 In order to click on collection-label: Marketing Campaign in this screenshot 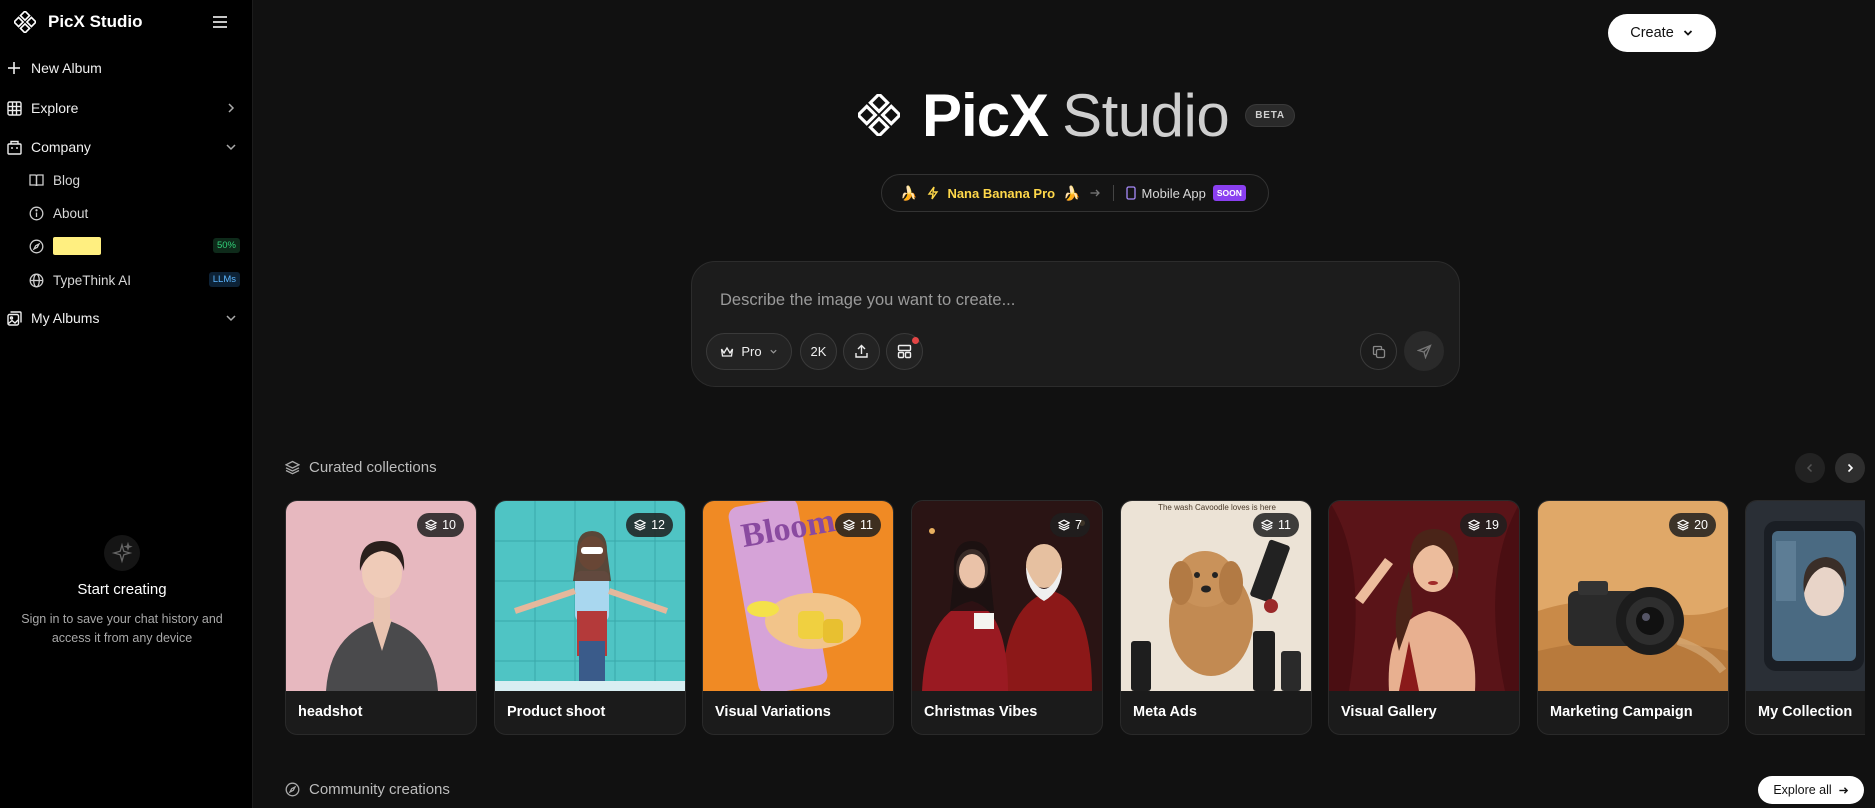, I will do `click(1621, 712)`.